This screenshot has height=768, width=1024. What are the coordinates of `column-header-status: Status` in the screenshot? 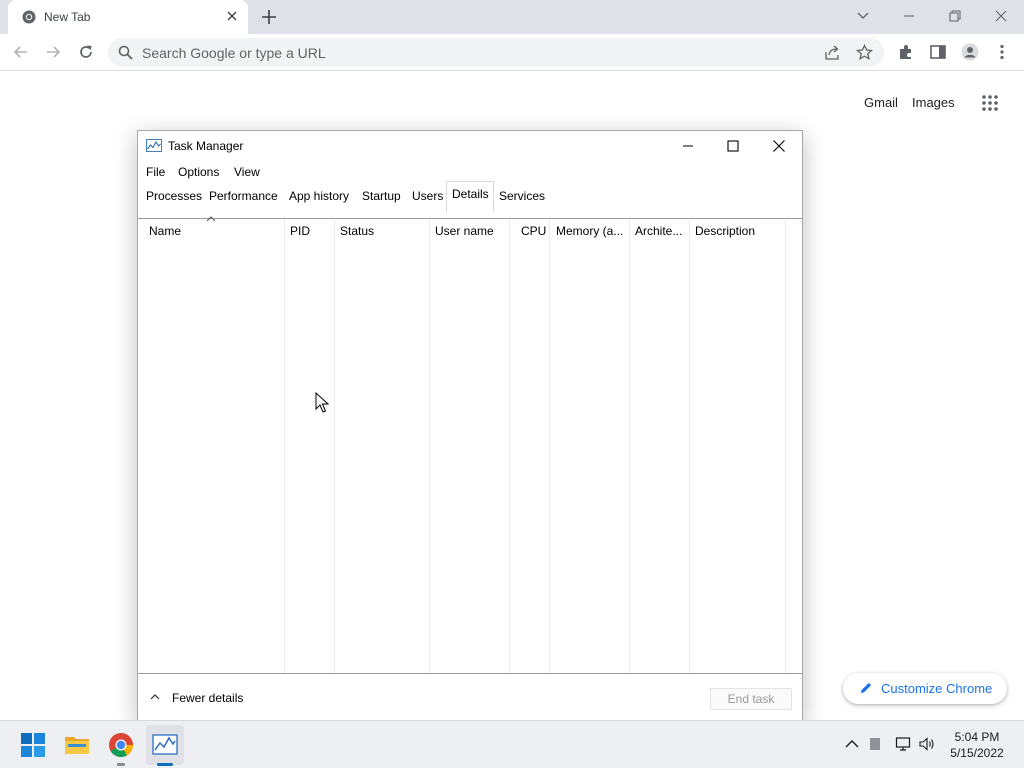 It's located at (357, 231).